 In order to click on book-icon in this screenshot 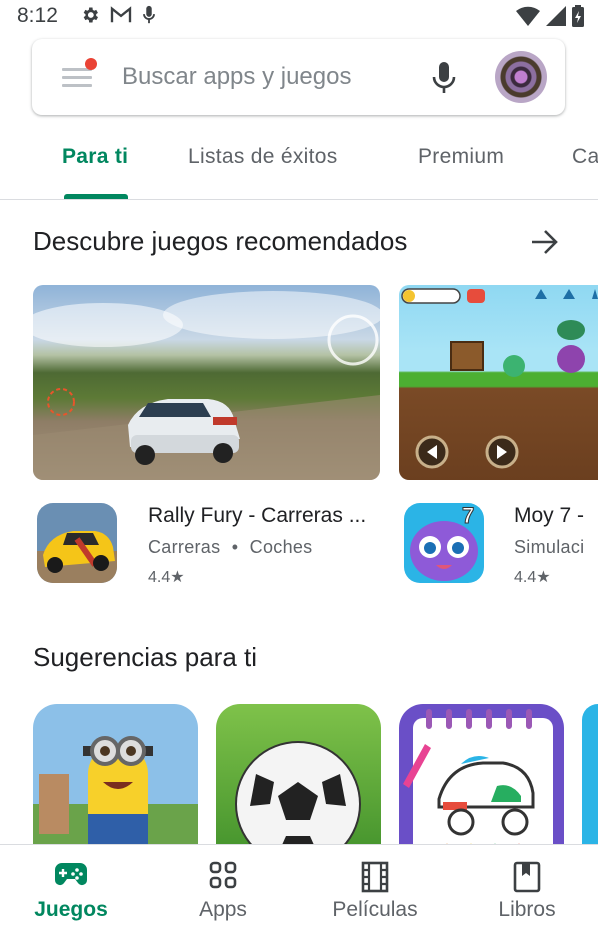, I will do `click(527, 877)`.